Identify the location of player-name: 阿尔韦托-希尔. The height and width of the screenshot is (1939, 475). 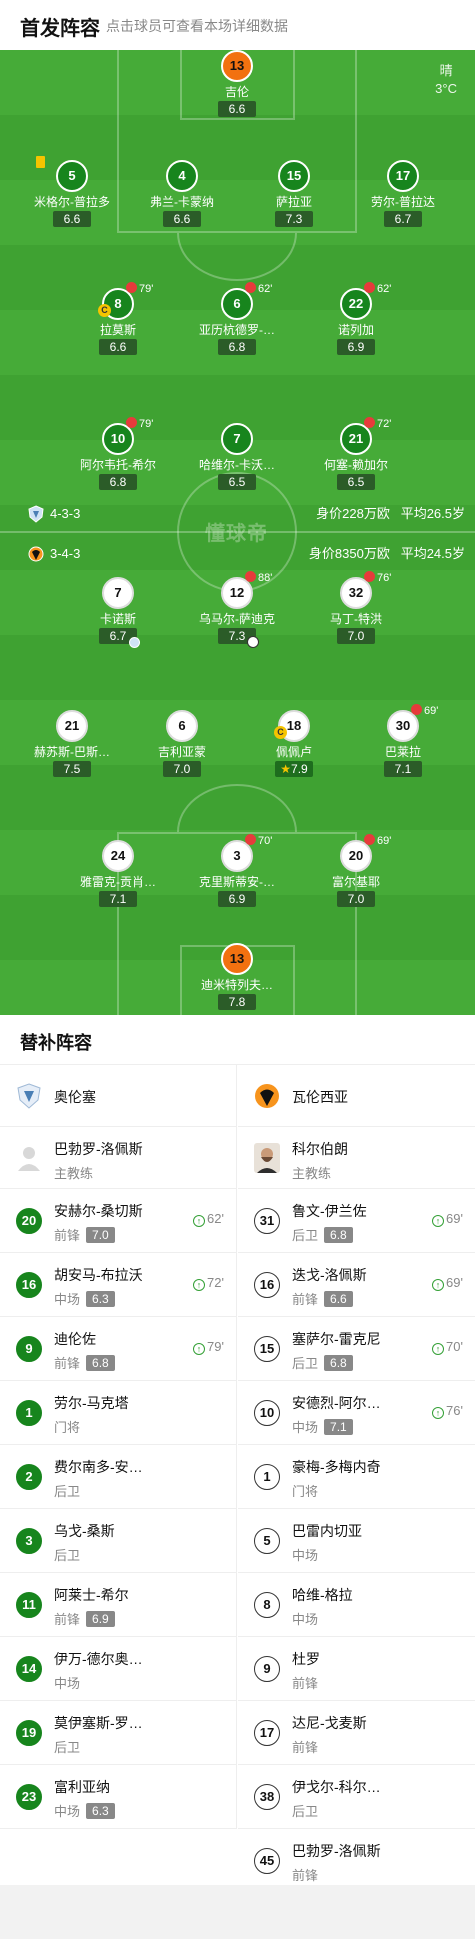
(118, 465).